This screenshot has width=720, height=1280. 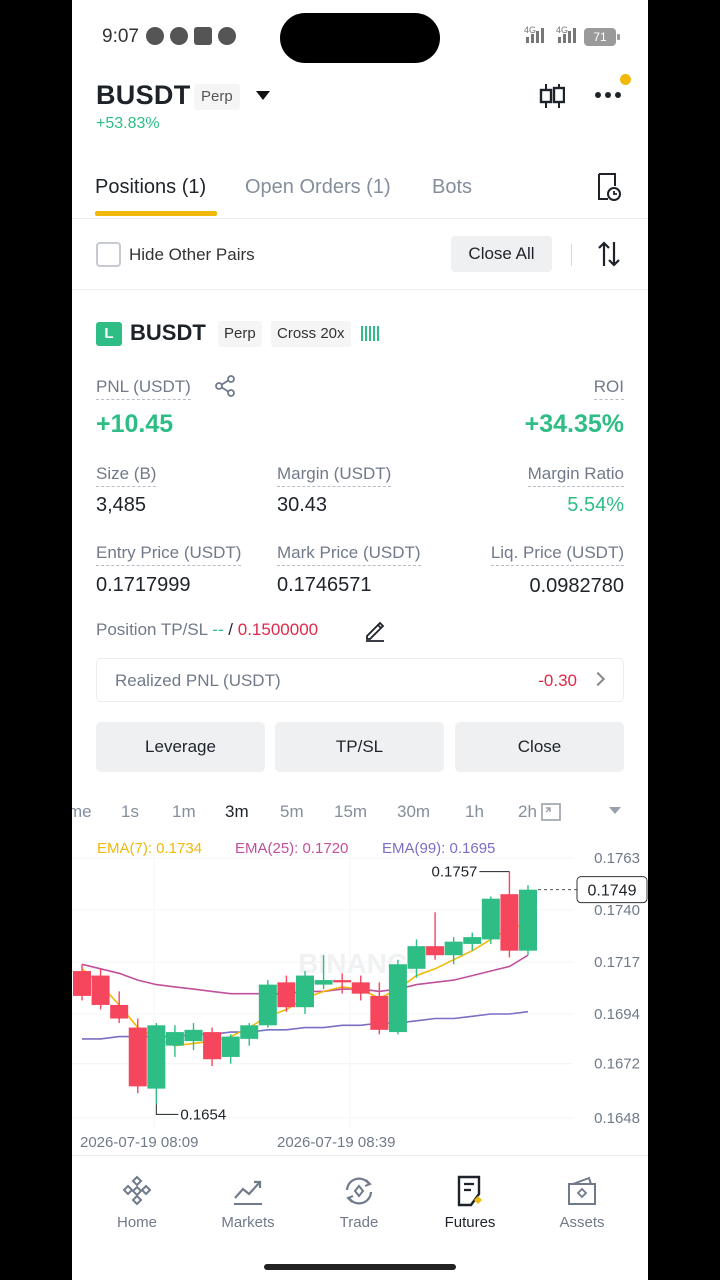 I want to click on facebook-icon, so click(x=179, y=36).